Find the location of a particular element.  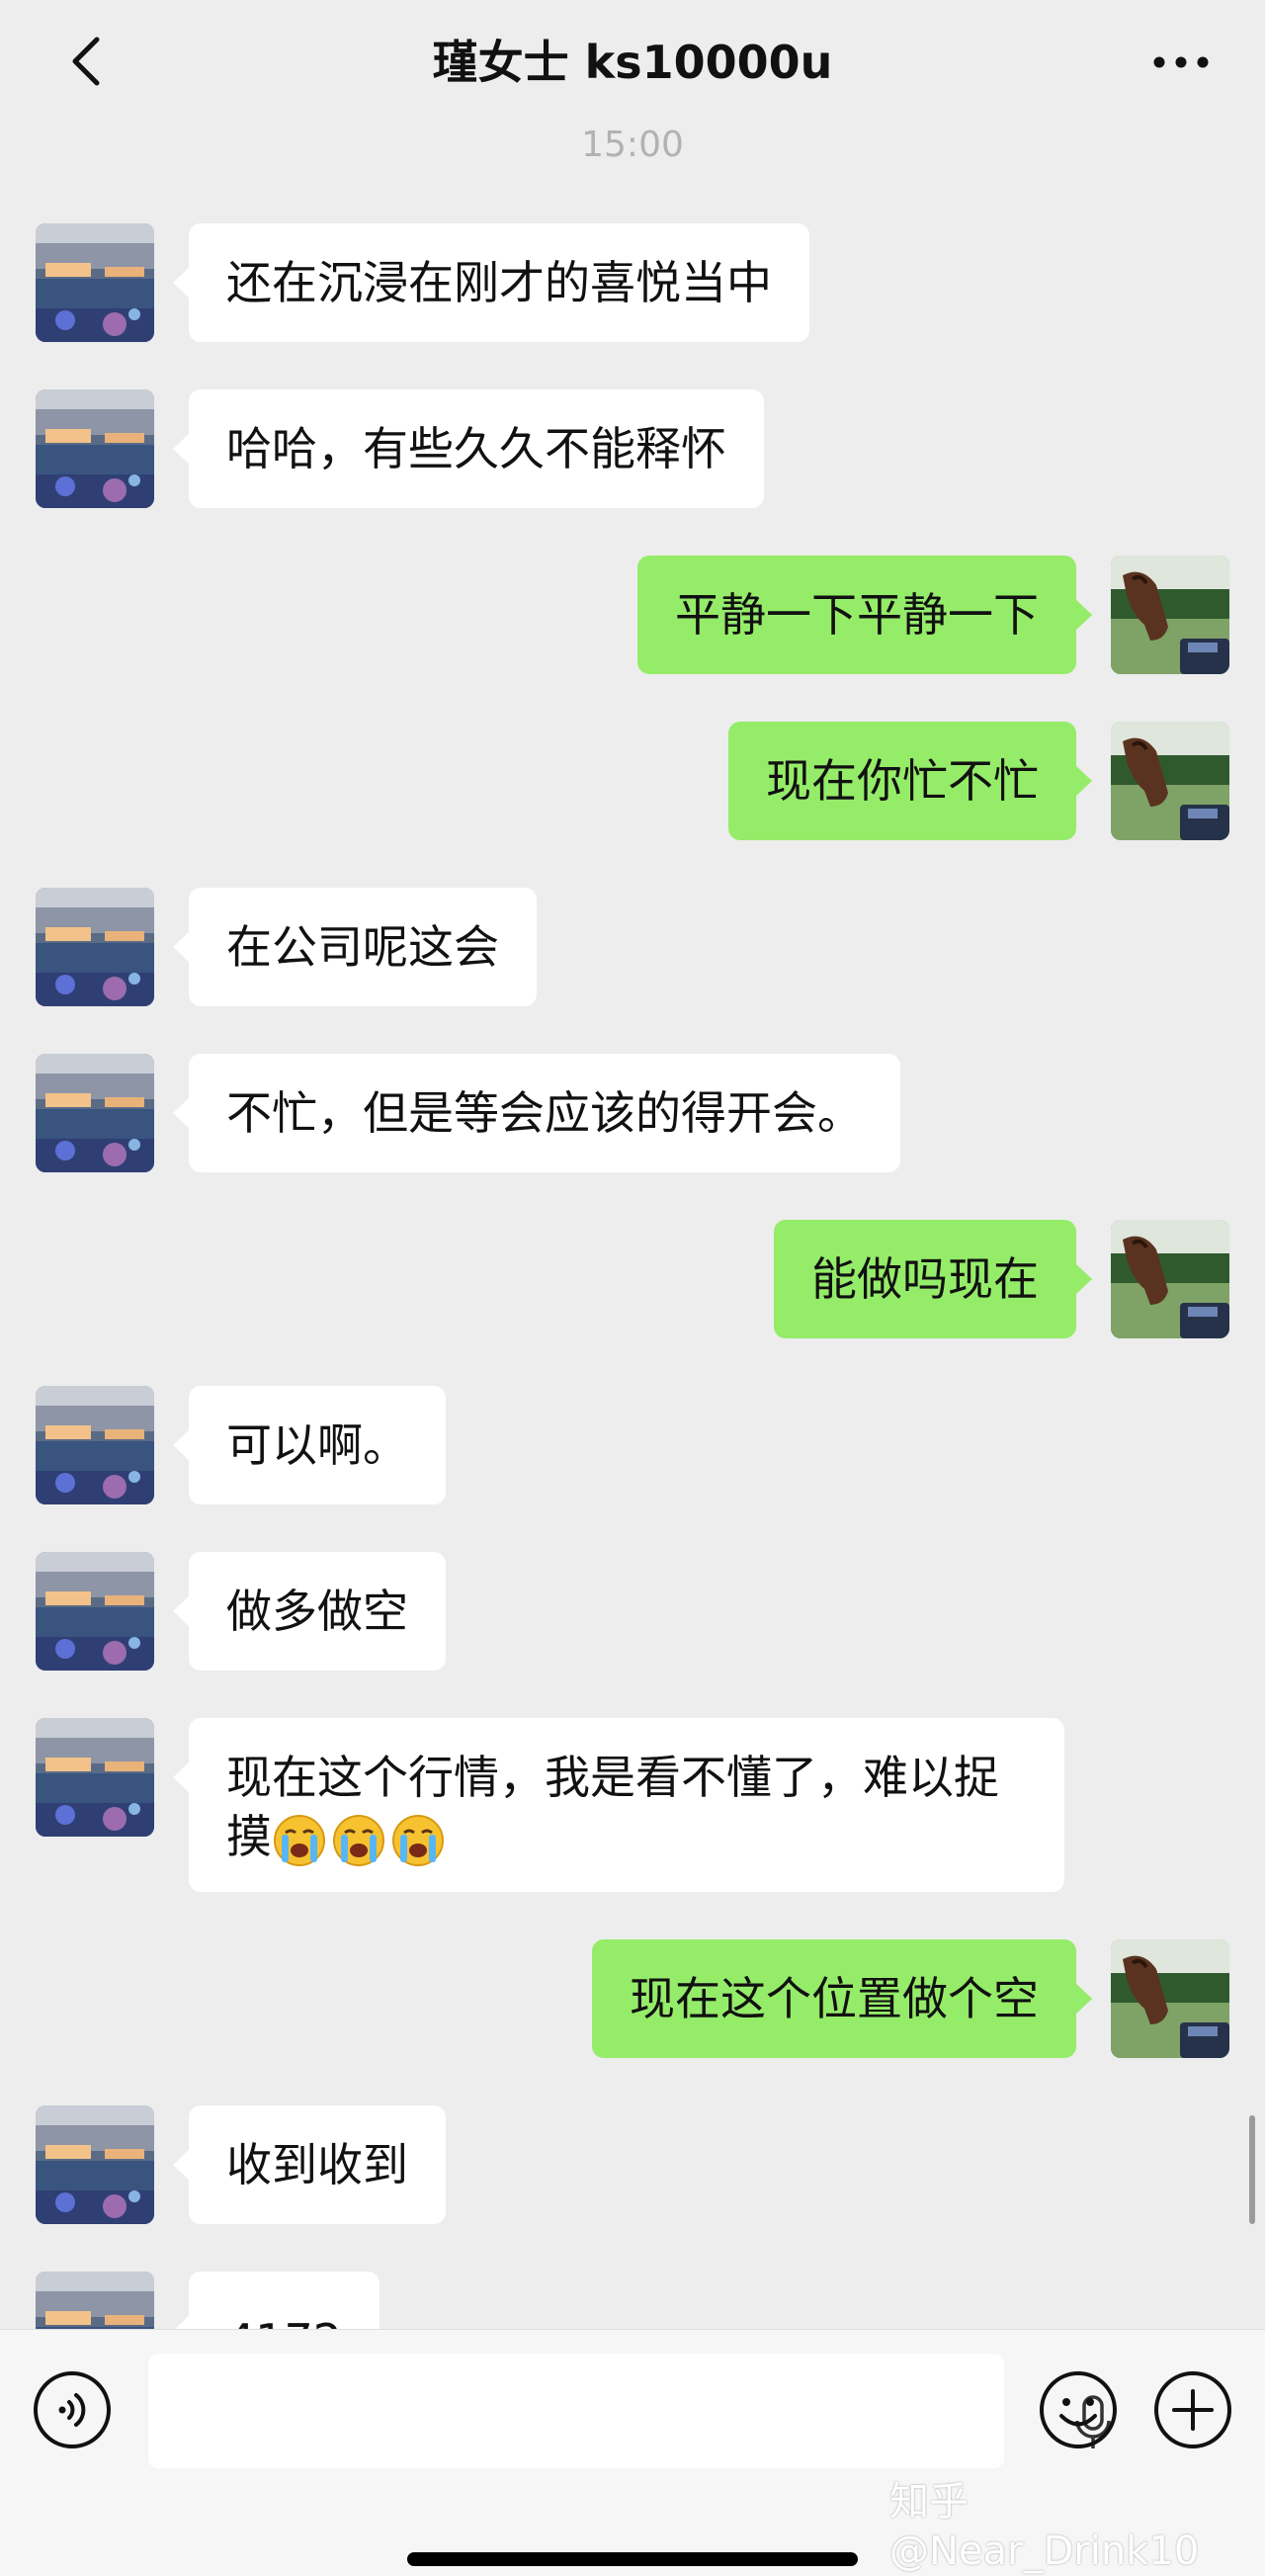

message-bubble: 哈哈，有些久久不能释怀 is located at coordinates (468, 448).